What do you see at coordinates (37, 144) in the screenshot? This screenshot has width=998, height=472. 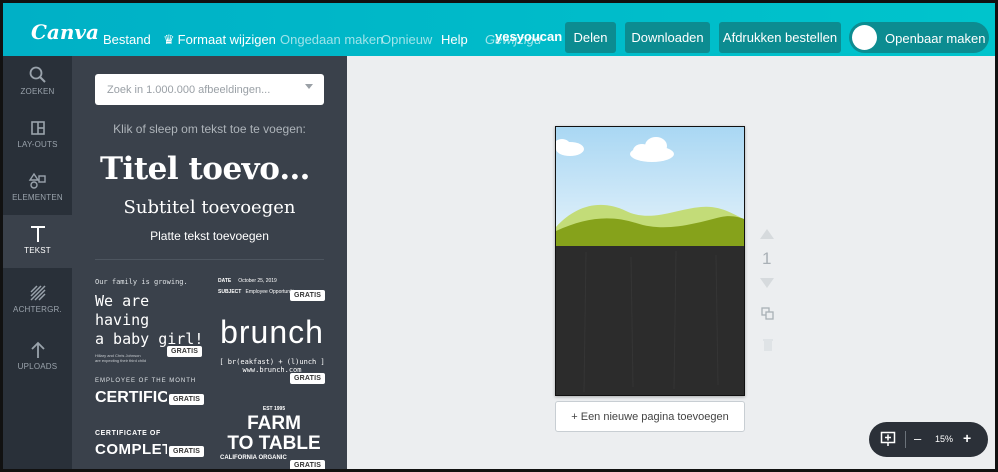 I see `rail-label-layouts: LAY-OUTS` at bounding box center [37, 144].